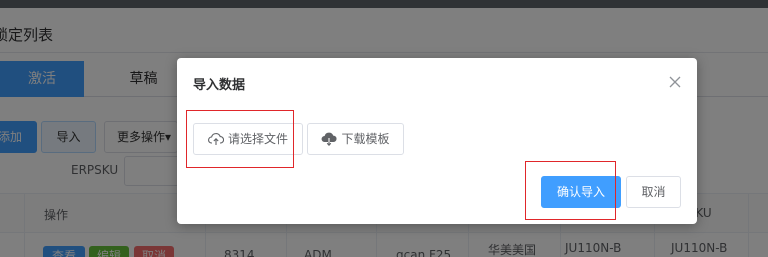 The width and height of the screenshot is (768, 257). I want to click on cloud-download-icon, so click(330, 139).